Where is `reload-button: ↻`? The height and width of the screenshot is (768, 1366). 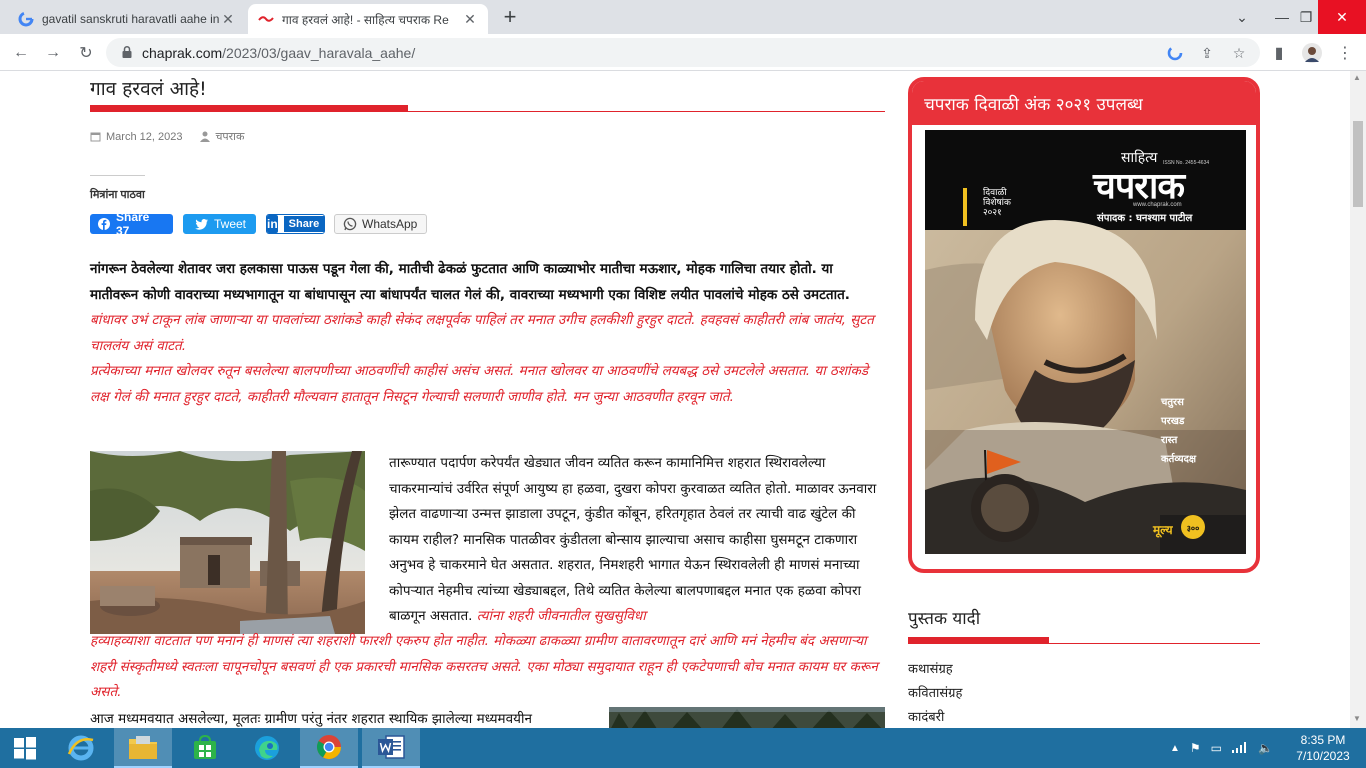
reload-button: ↻ is located at coordinates (86, 53).